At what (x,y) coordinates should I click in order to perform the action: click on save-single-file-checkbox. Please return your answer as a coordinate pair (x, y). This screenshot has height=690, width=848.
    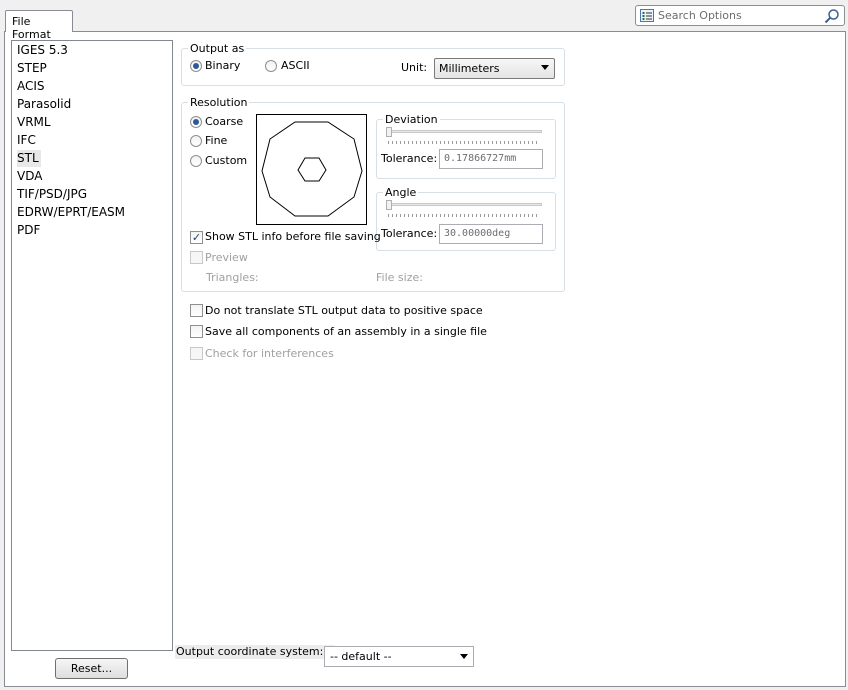
    Looking at the image, I should click on (196, 331).